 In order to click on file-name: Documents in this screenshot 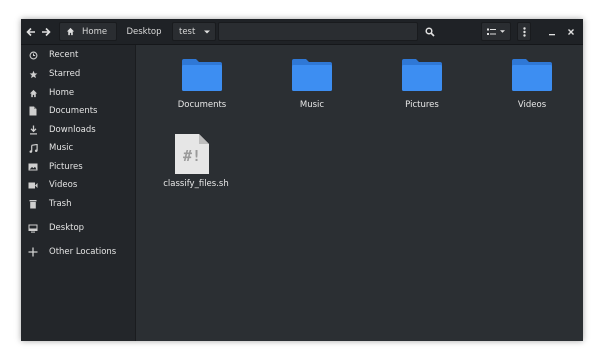, I will do `click(202, 105)`.